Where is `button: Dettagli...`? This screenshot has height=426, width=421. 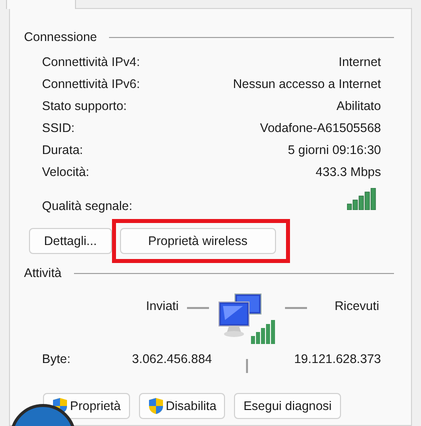 button: Dettagli... is located at coordinates (70, 241).